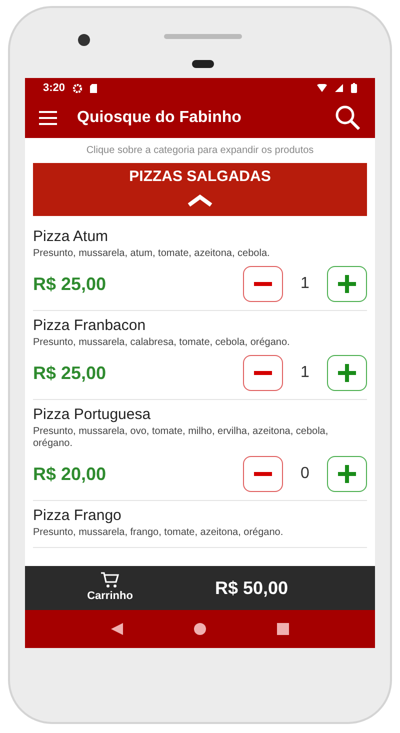 This screenshot has width=400, height=733. Describe the element at coordinates (152, 254) in the screenshot. I see `product-description: Presunto, mussarela, atum, tomate, azeitona, cebola.` at that location.